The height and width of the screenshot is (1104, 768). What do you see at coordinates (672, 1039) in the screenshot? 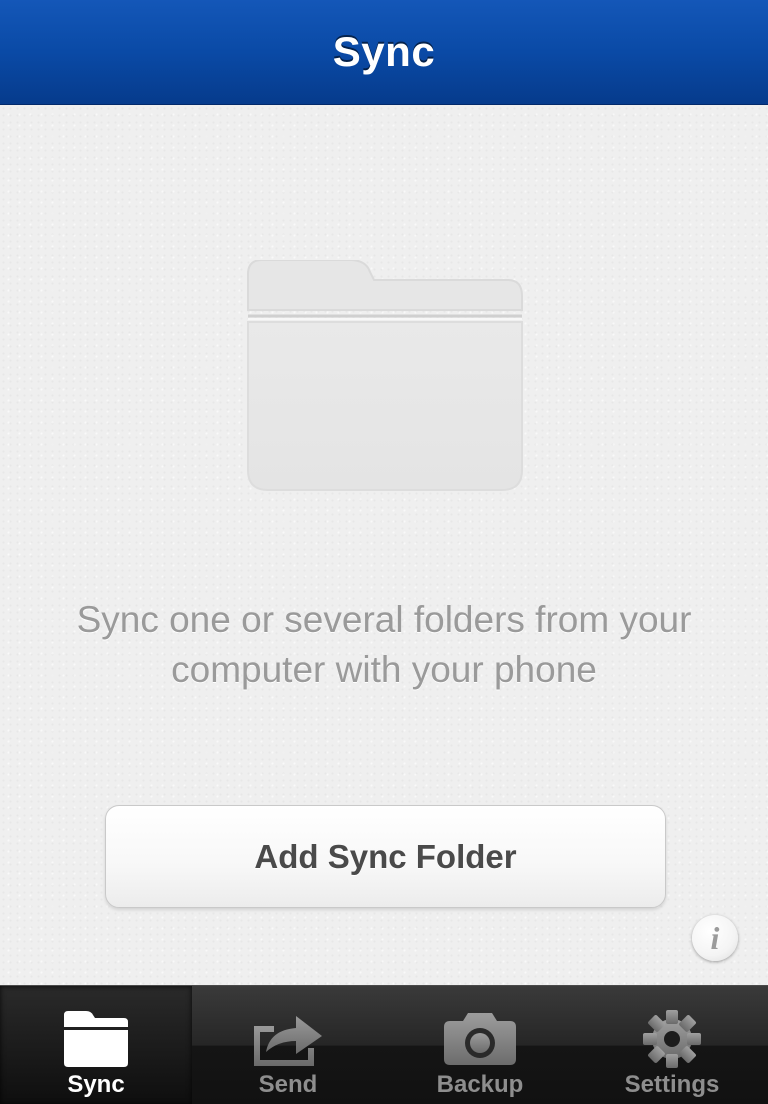
I see `gear-icon` at bounding box center [672, 1039].